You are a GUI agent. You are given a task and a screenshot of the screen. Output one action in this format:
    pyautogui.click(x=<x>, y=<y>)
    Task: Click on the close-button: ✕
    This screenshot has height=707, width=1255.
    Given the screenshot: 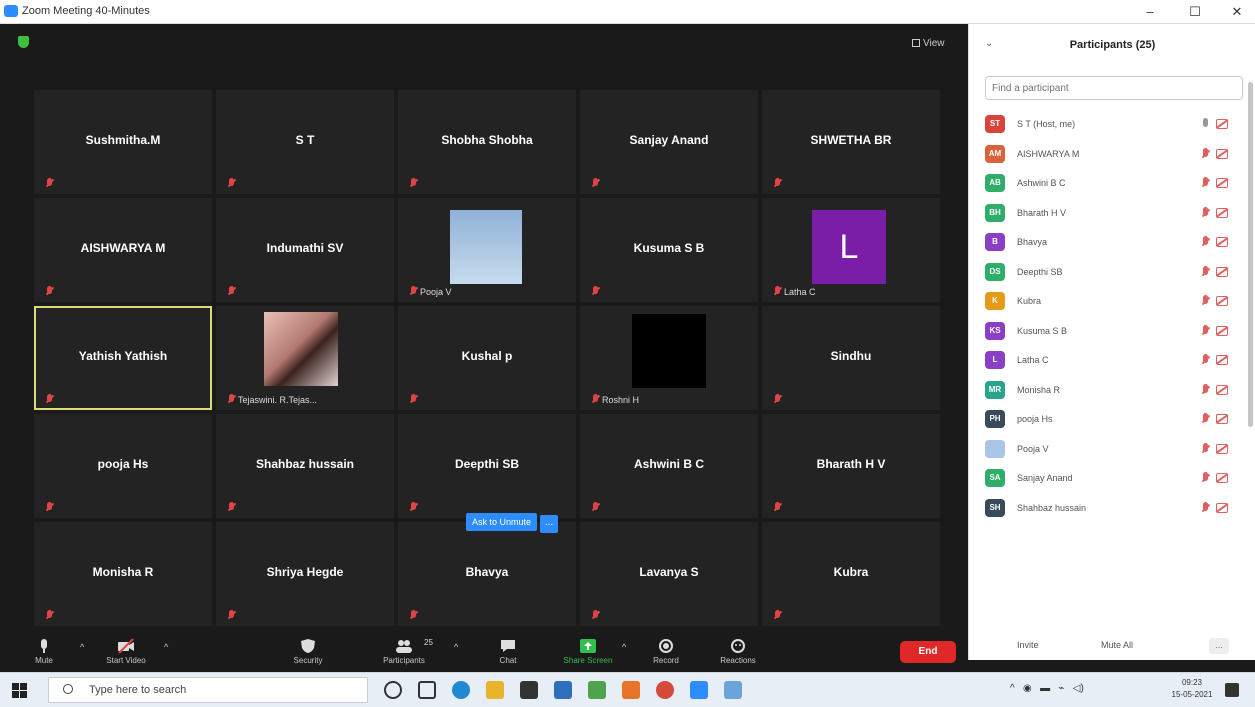 What is the action you would take?
    pyautogui.click(x=1237, y=12)
    